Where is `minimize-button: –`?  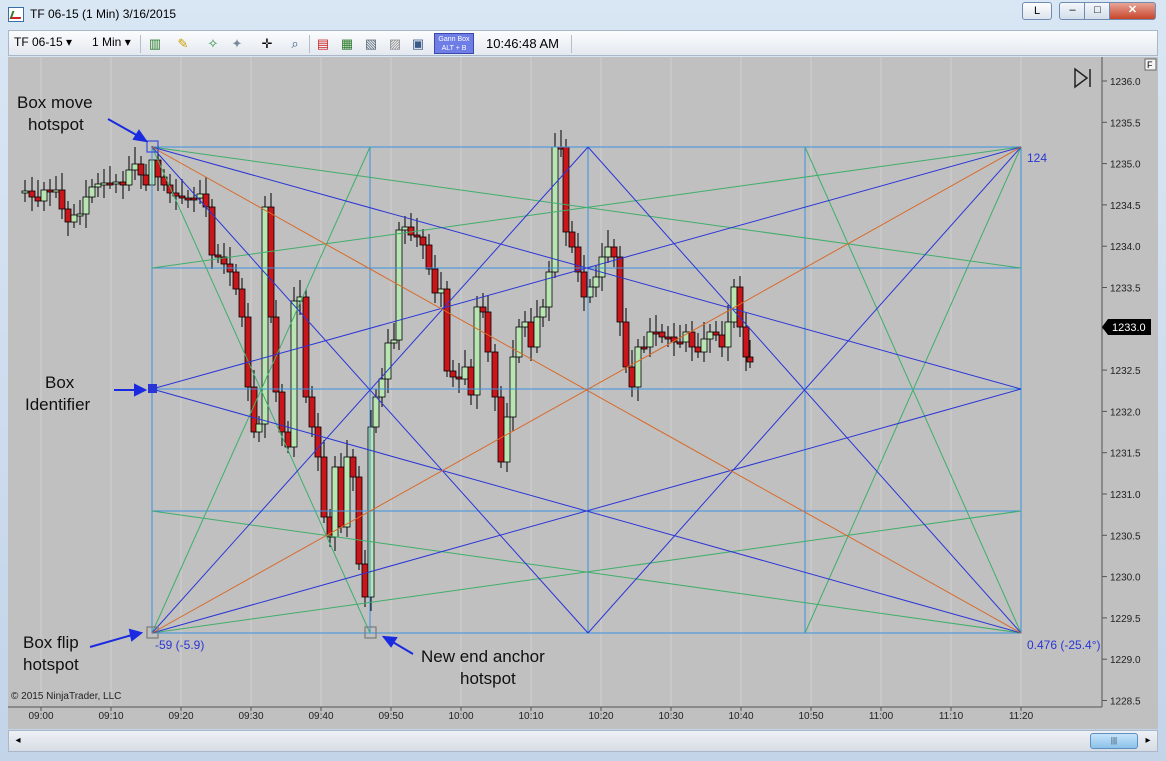 minimize-button: – is located at coordinates (1072, 11).